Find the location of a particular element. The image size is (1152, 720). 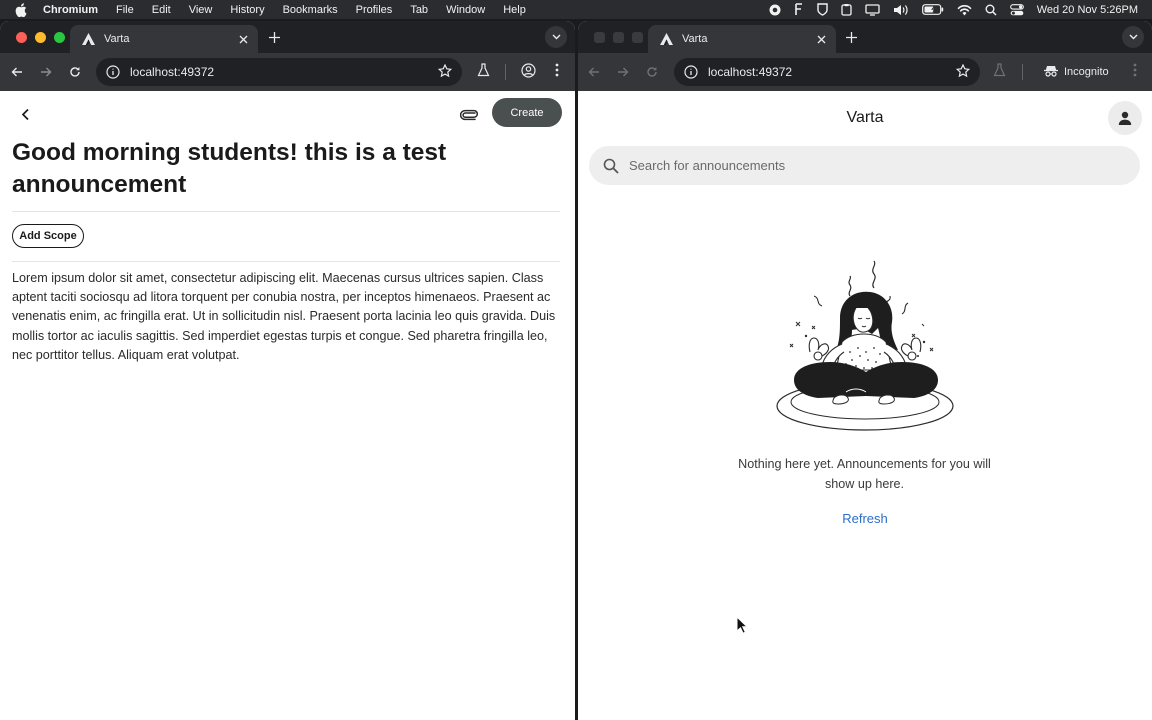

browser-toolbar: localhost:49372 Incognito is located at coordinates (865, 72).